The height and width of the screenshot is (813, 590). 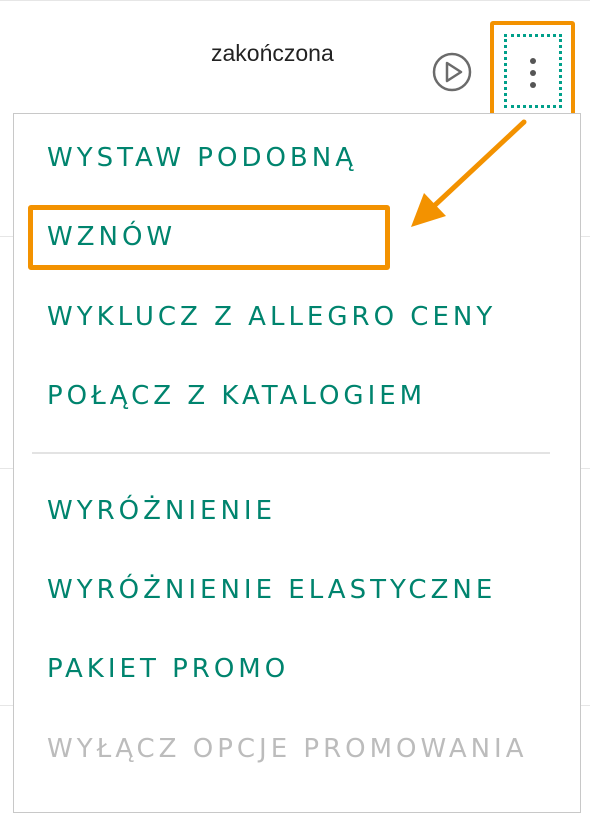 I want to click on menu-item-connect-catalog: POŁĄCZ Z KATALOGIEM, so click(x=236, y=396).